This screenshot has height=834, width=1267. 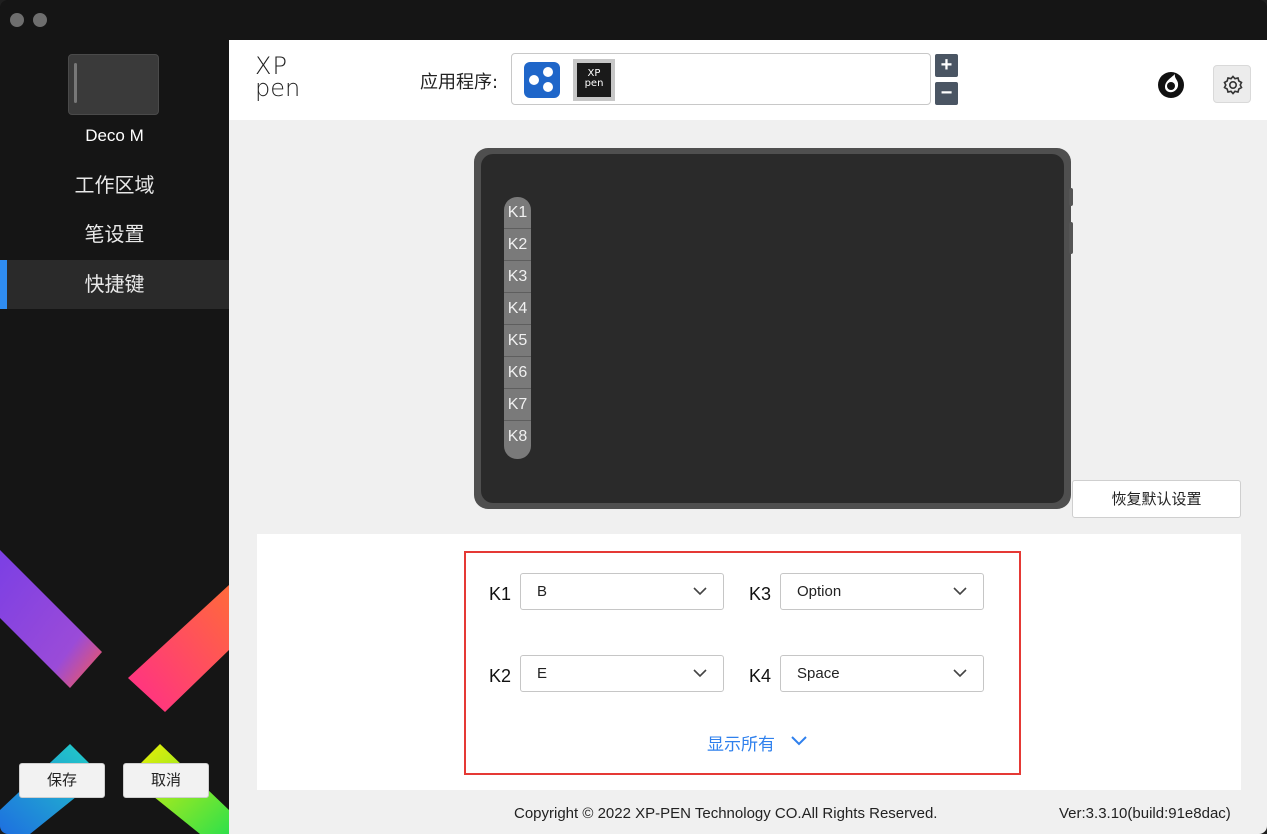 I want to click on k4-shortcut-select: Space, so click(x=882, y=673).